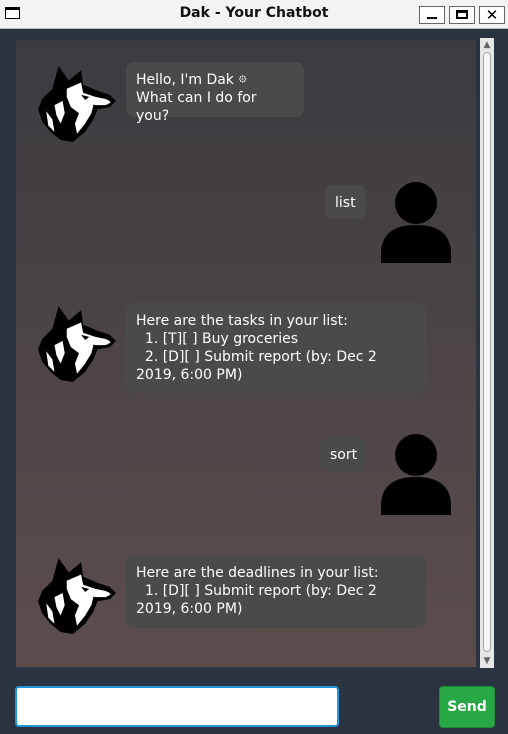 This screenshot has height=734, width=508. I want to click on scroll-thumb, so click(487, 352).